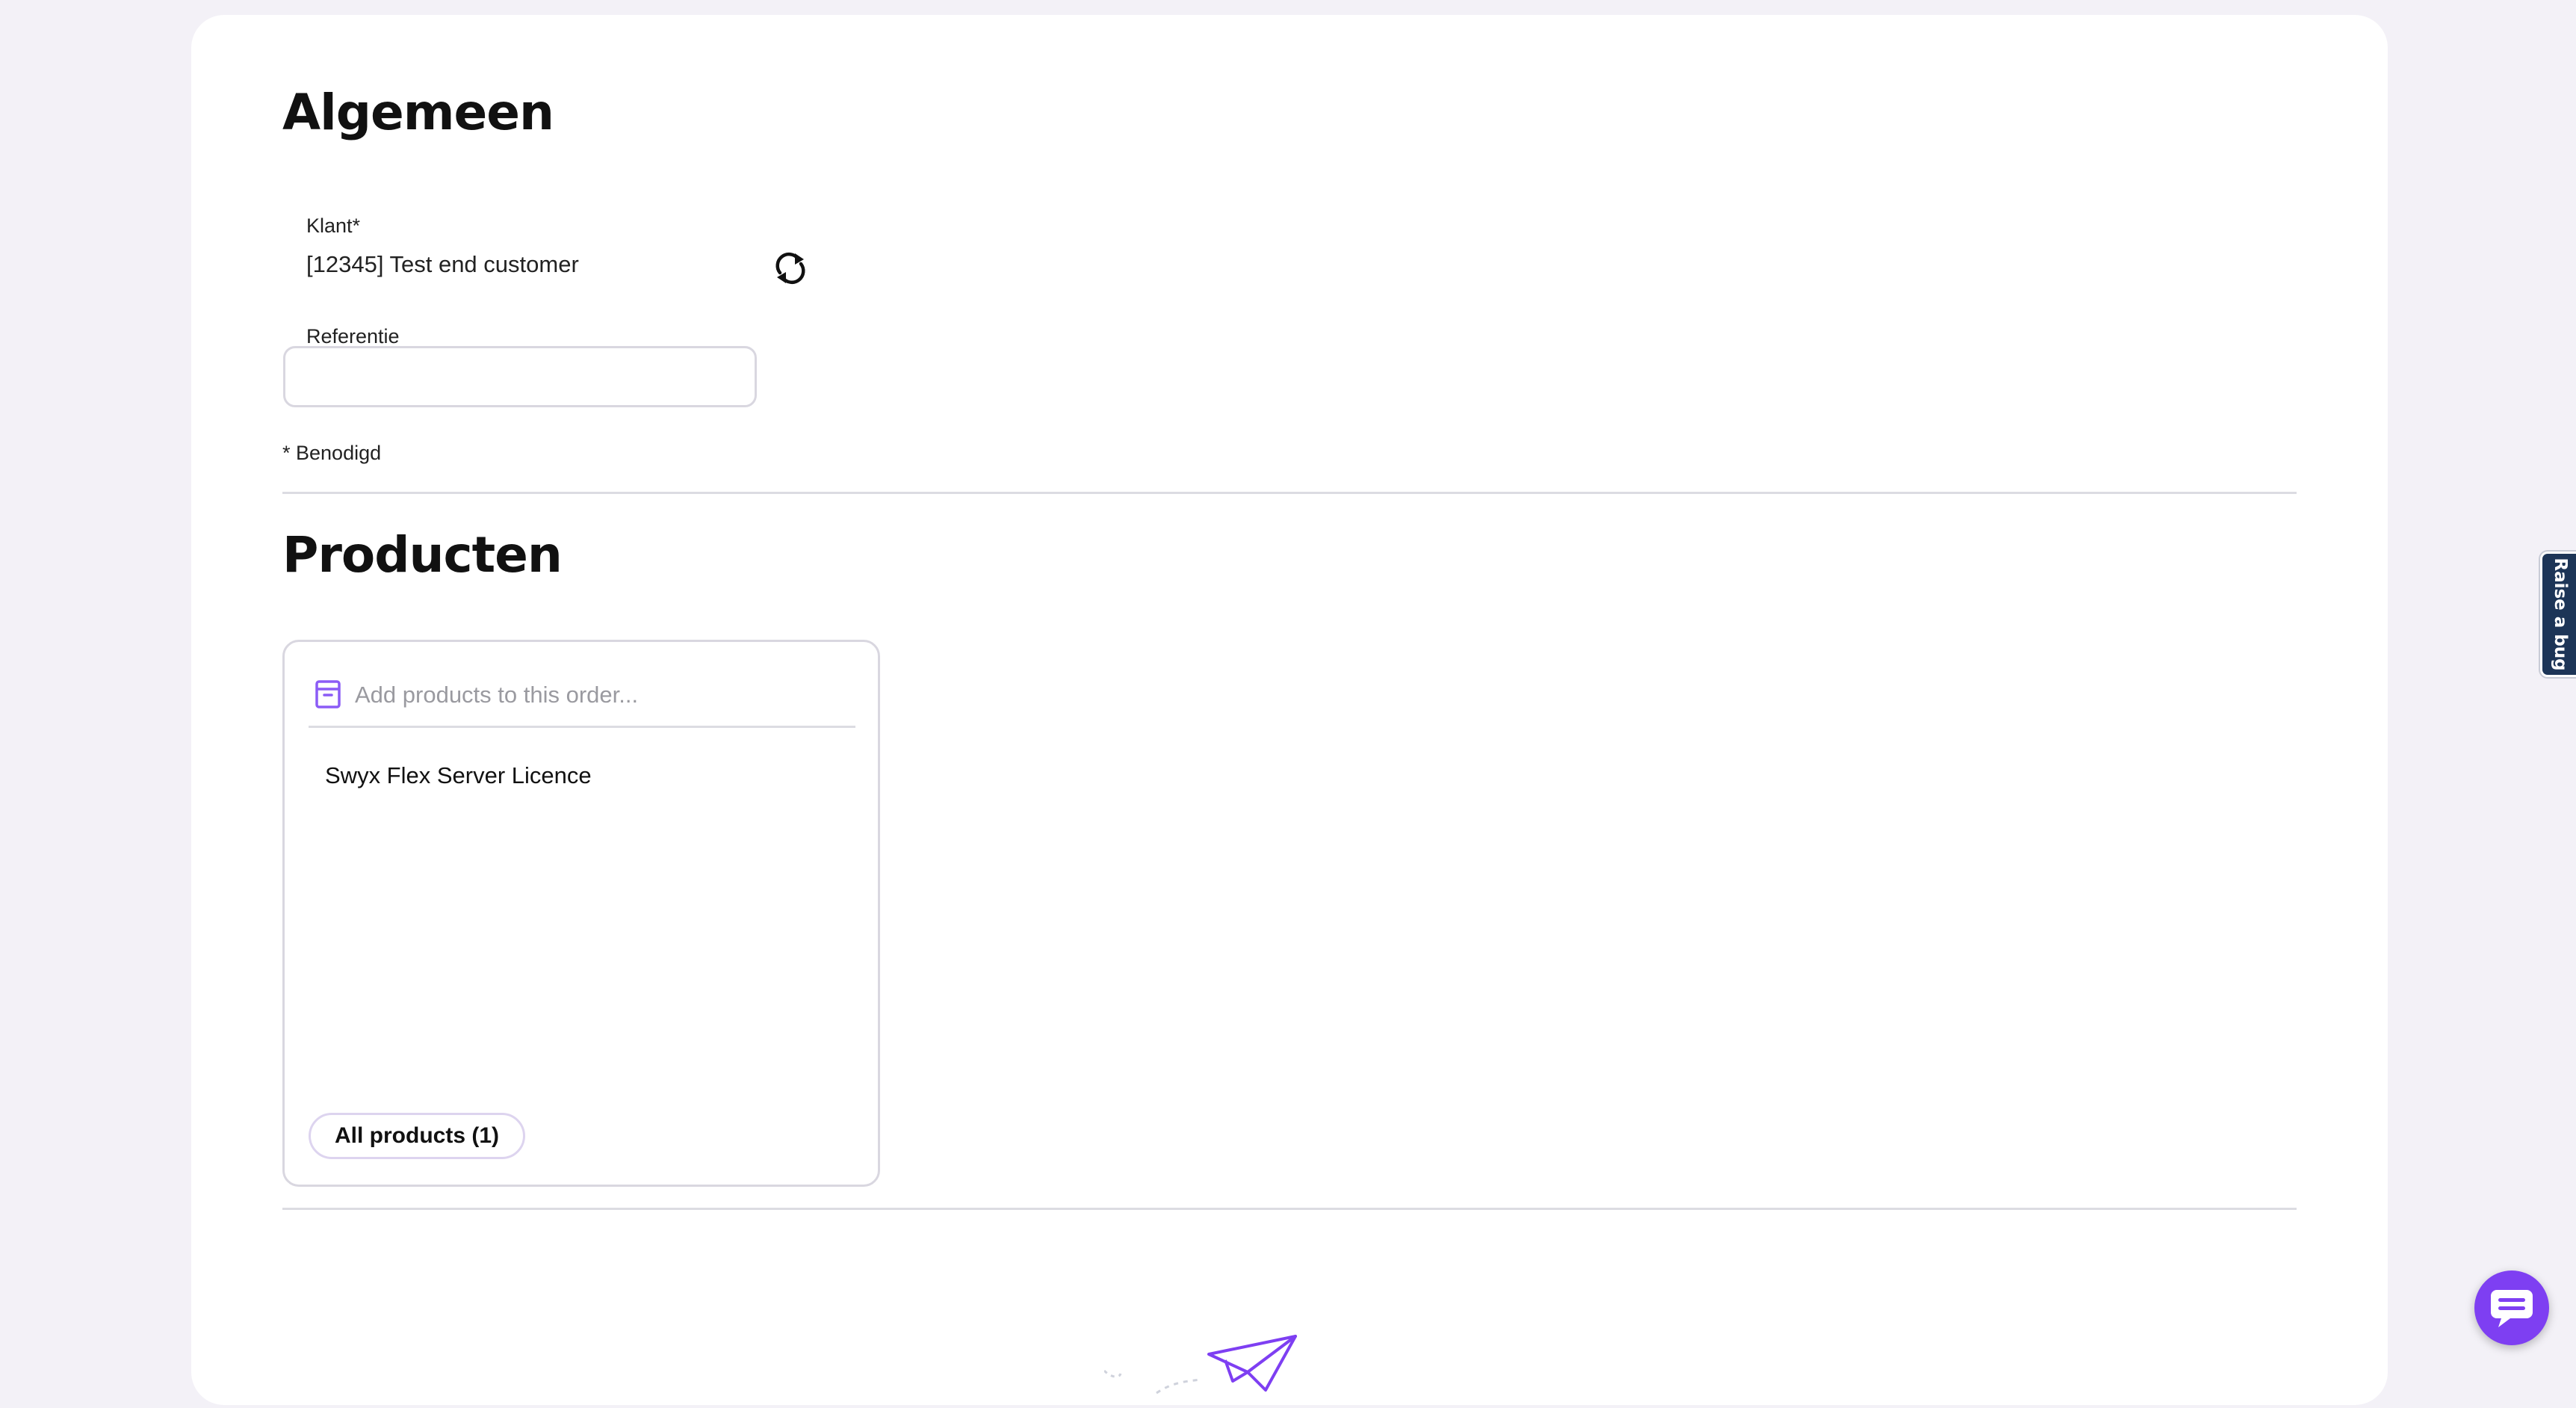  I want to click on products-section-title: Producten, so click(422, 555).